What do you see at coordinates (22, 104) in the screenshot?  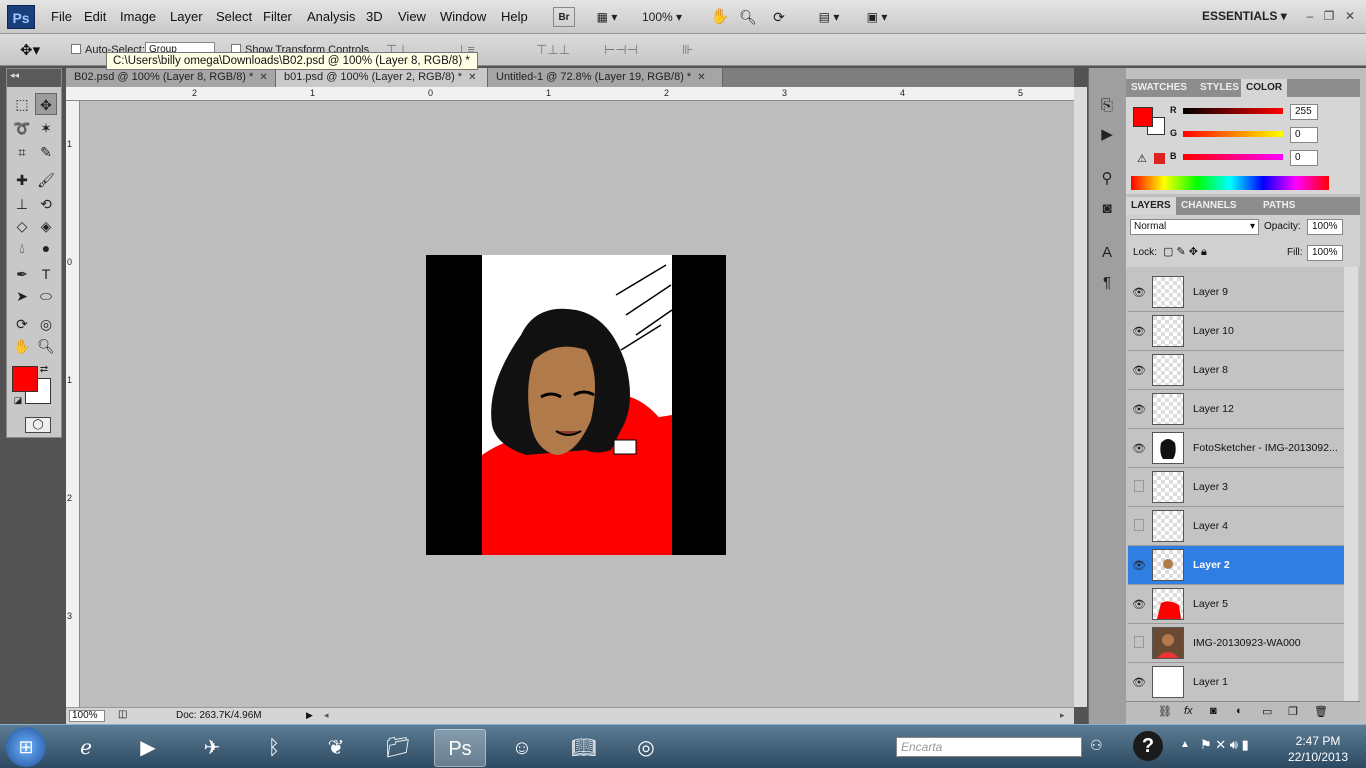 I see `marquee-tool-icon: ⬚` at bounding box center [22, 104].